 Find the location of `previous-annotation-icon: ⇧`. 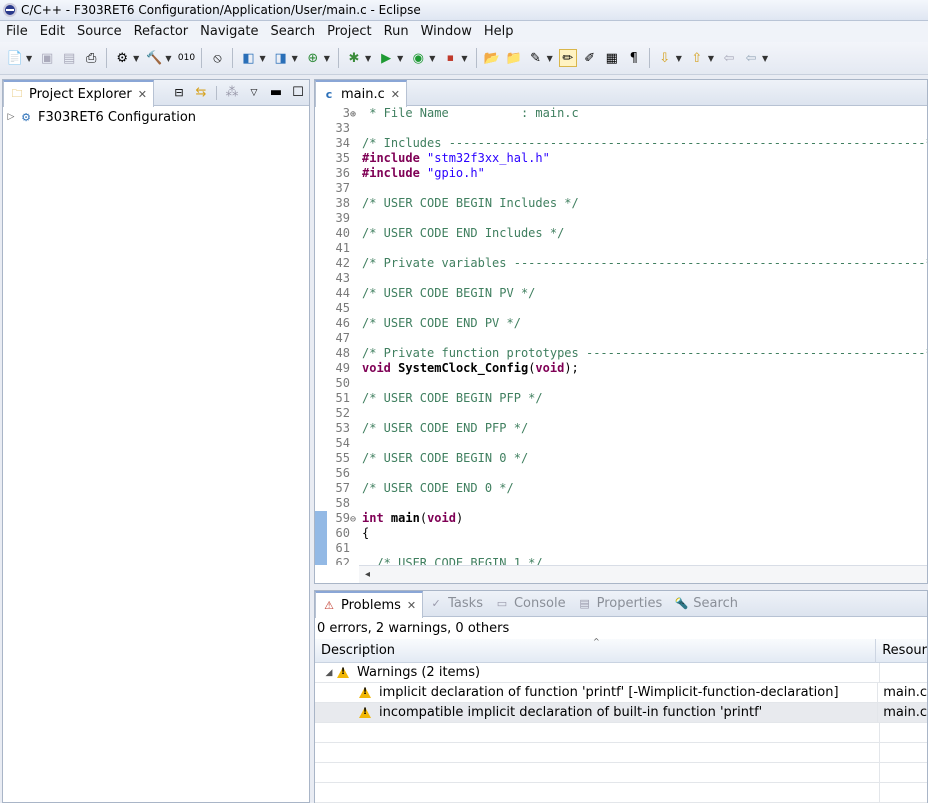

previous-annotation-icon: ⇧ is located at coordinates (697, 58).